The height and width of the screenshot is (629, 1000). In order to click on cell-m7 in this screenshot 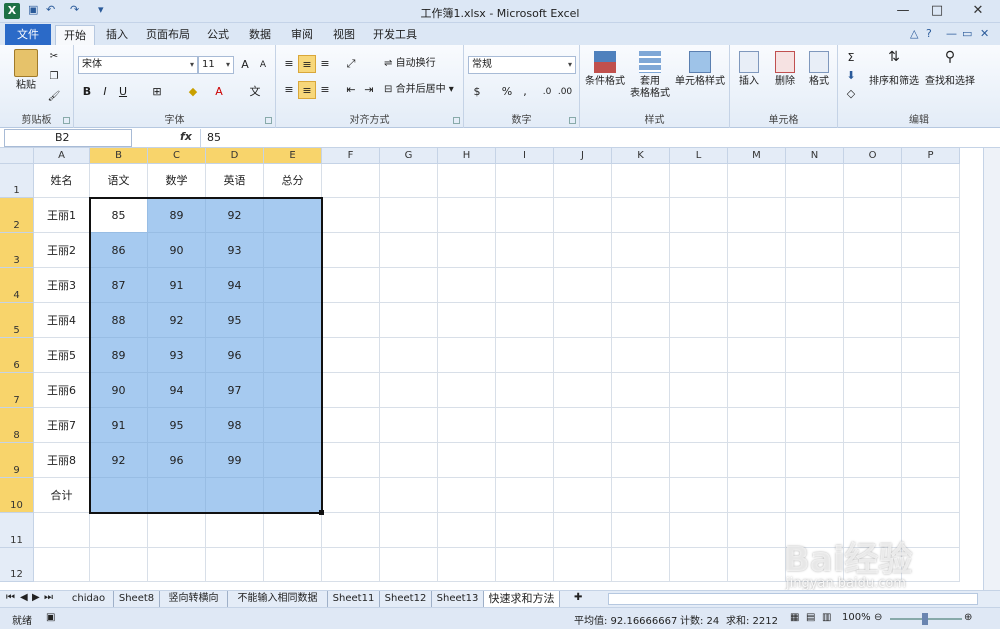, I will do `click(757, 390)`.